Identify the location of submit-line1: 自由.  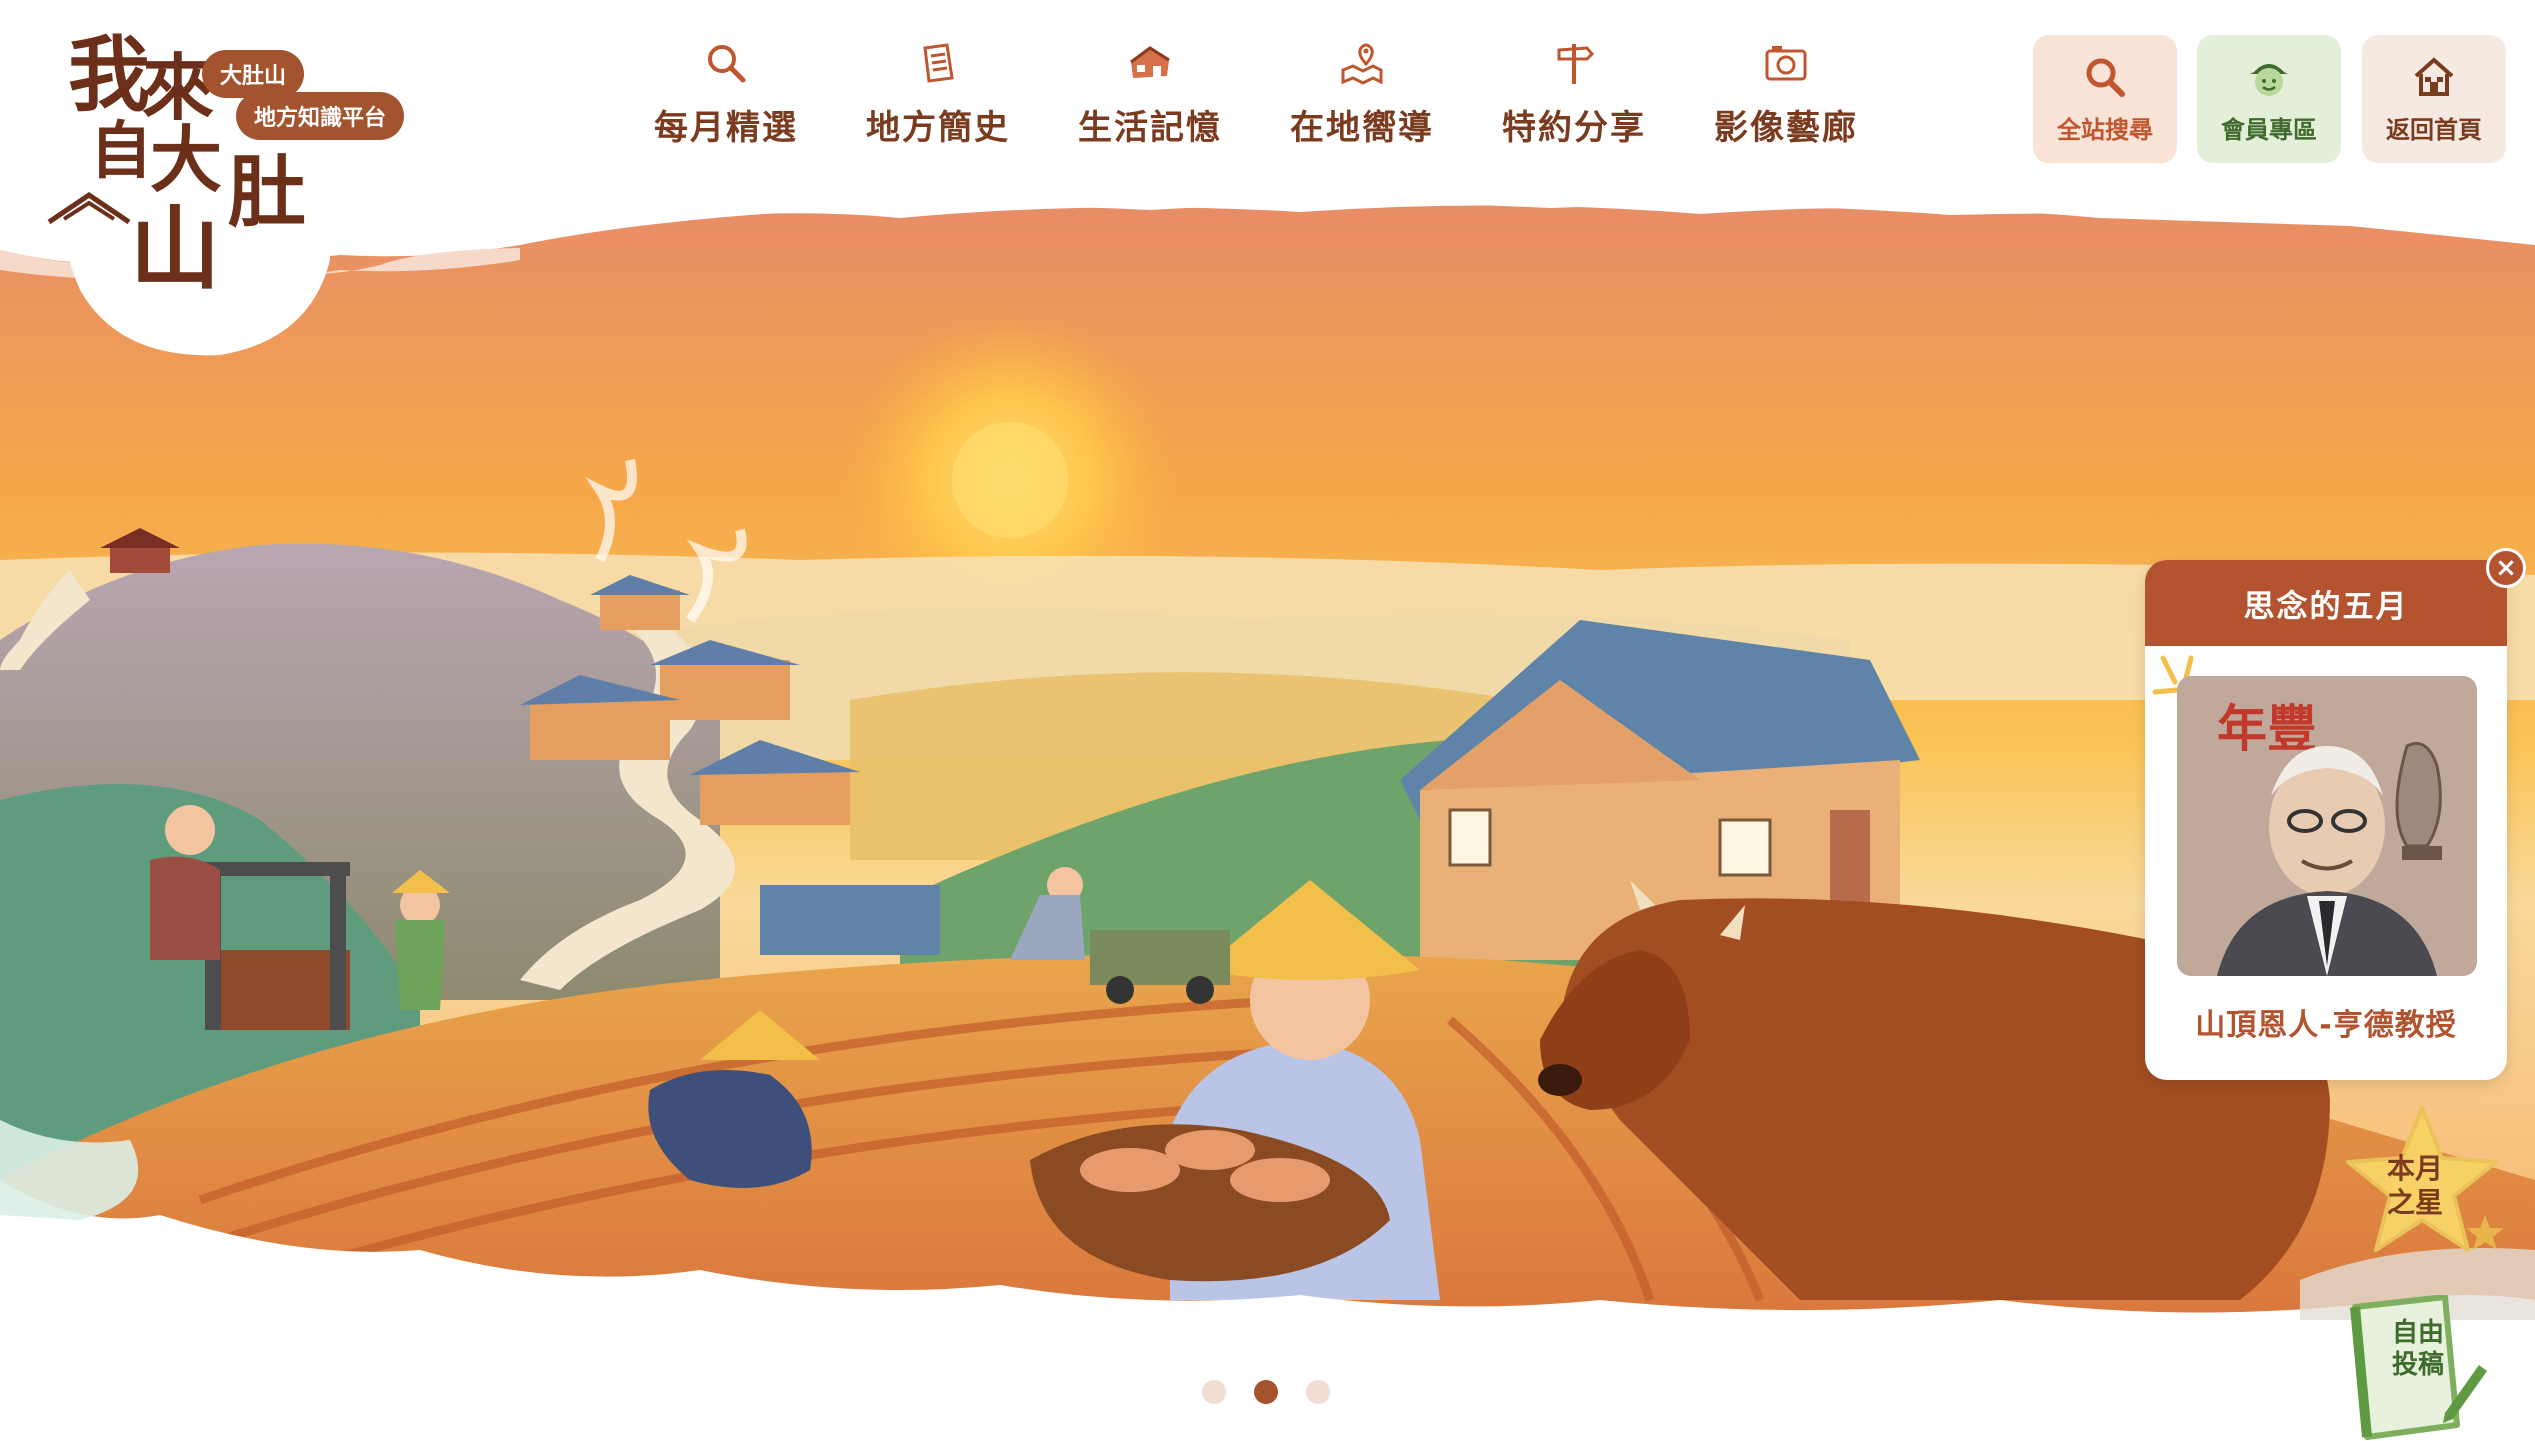
(2417, 1333).